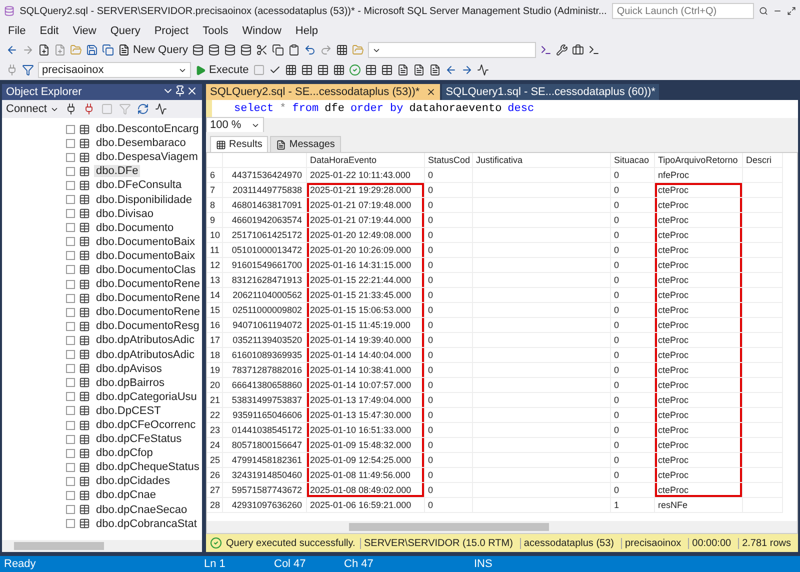 The height and width of the screenshot is (572, 800). What do you see at coordinates (278, 50) in the screenshot?
I see `copy-icon` at bounding box center [278, 50].